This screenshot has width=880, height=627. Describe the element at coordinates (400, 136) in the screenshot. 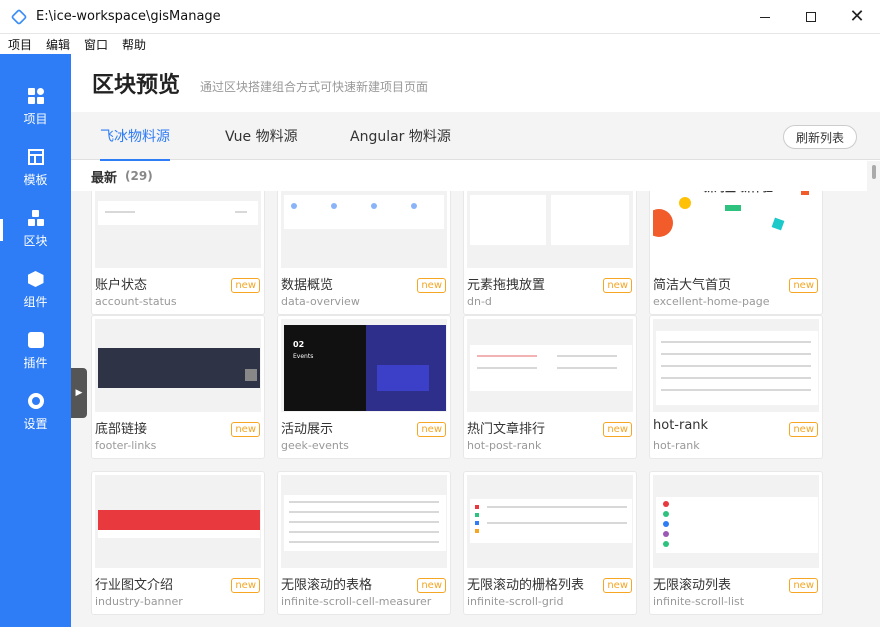

I see `tab-angular-source: Angular 物料源` at that location.